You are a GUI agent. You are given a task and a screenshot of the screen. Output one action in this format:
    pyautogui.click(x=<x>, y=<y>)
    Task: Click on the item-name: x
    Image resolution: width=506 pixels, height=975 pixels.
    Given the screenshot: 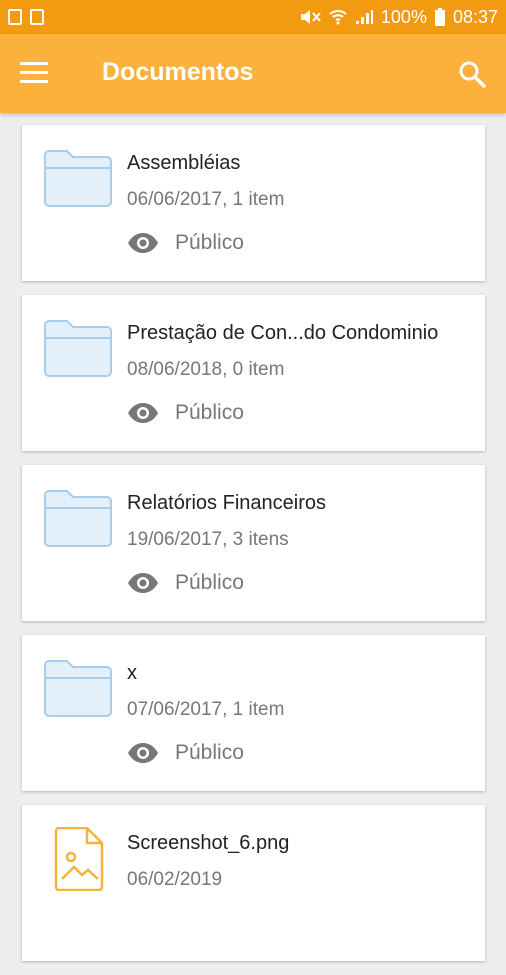 What is the action you would take?
    pyautogui.click(x=132, y=673)
    